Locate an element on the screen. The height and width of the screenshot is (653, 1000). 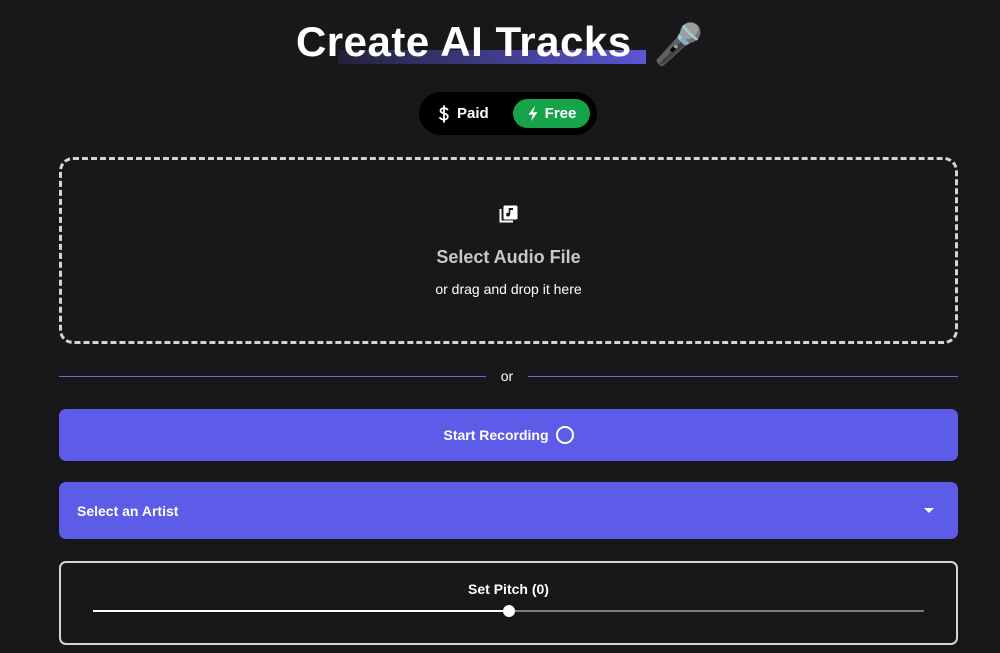
plan-toggle: Paid Free is located at coordinates (508, 113).